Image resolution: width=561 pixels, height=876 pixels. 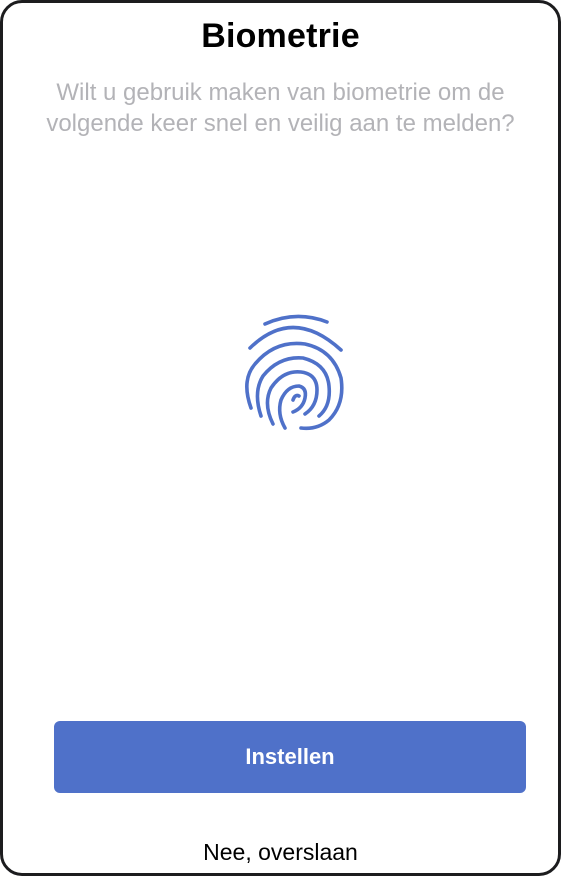 I want to click on setup-button: Instellen, so click(x=290, y=757).